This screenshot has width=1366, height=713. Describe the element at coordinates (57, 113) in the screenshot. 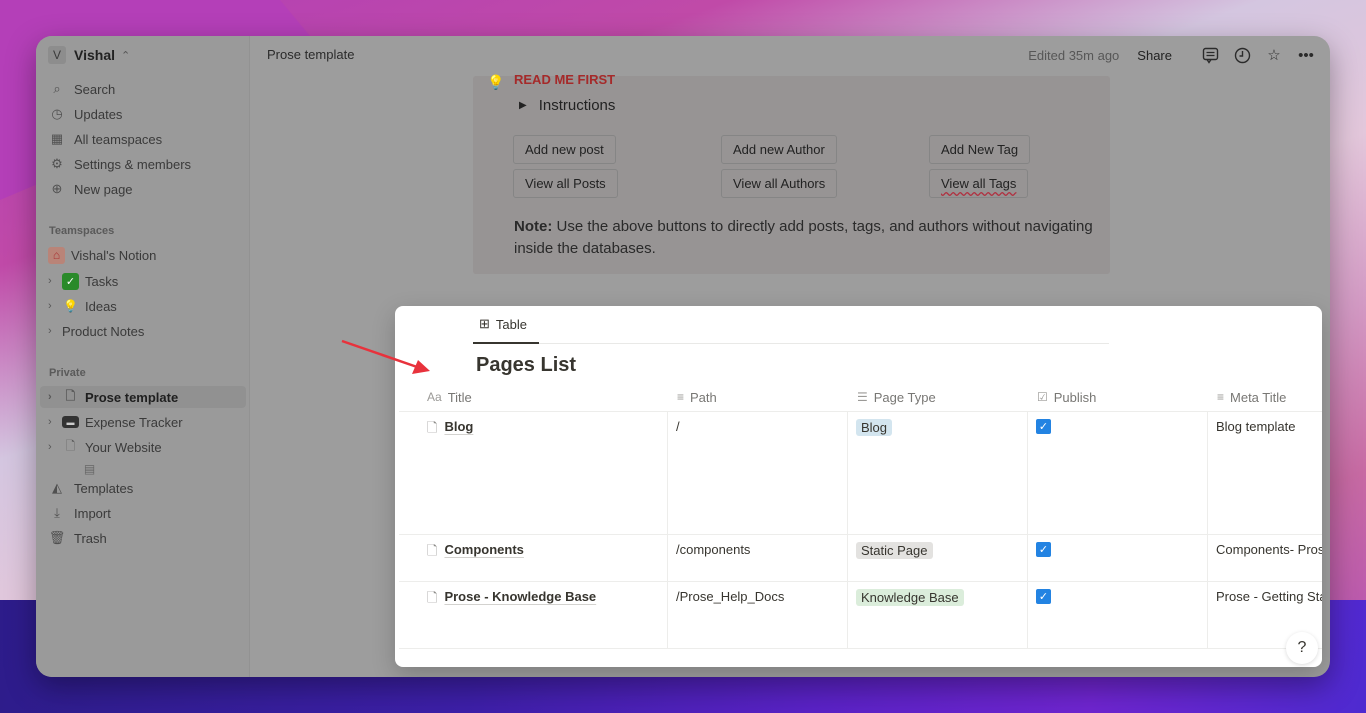

I see `clock-icon: ◷` at that location.